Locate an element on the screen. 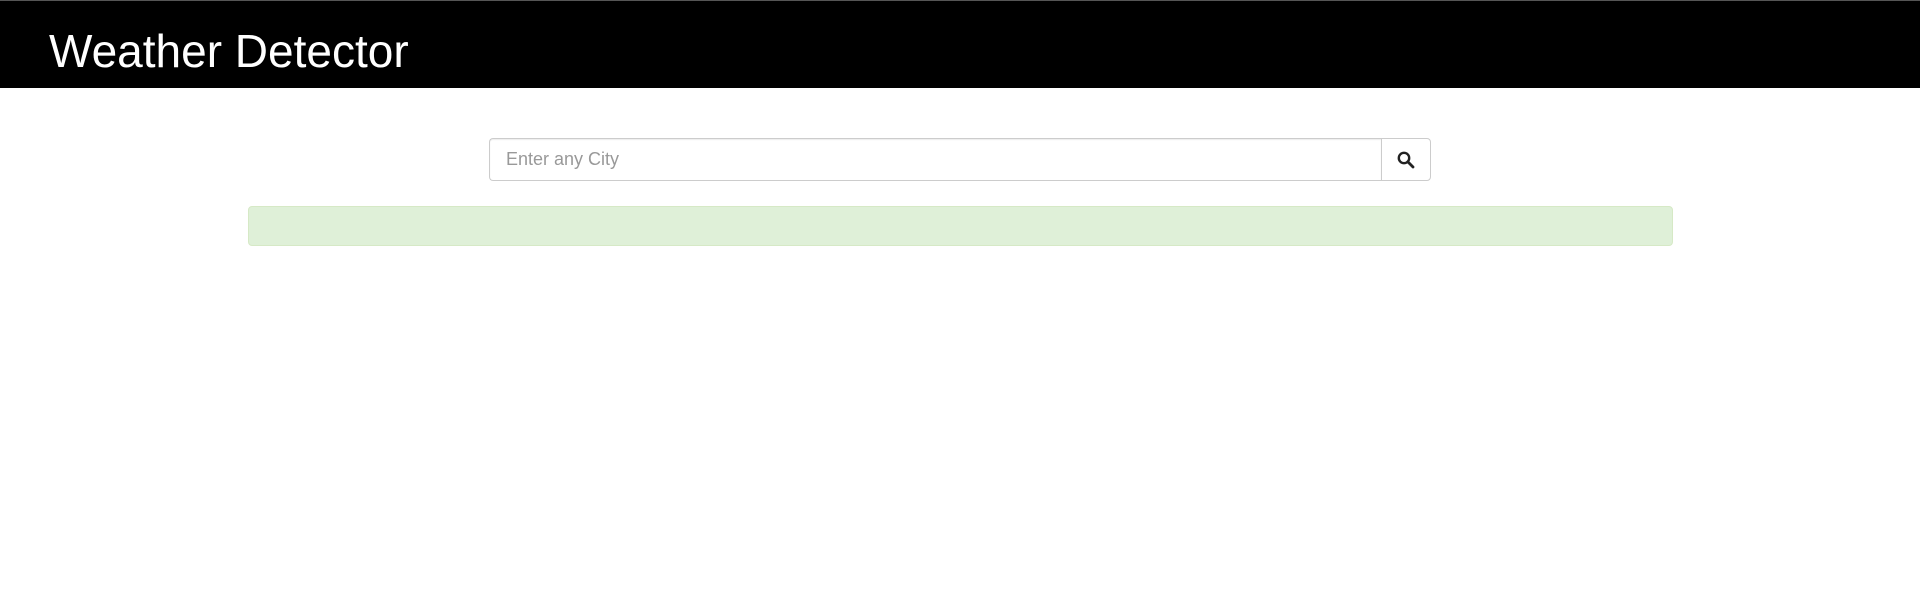  search-button is located at coordinates (1406, 159).